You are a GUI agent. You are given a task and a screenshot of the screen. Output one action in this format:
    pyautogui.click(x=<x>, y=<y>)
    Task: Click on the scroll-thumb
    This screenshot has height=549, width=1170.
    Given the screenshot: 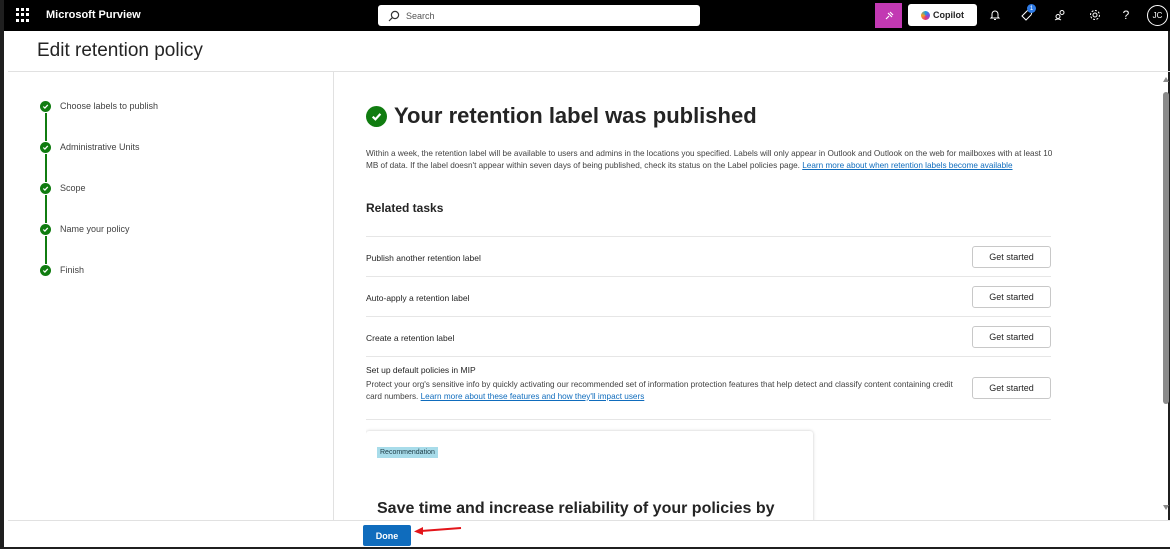 What is the action you would take?
    pyautogui.click(x=1166, y=248)
    